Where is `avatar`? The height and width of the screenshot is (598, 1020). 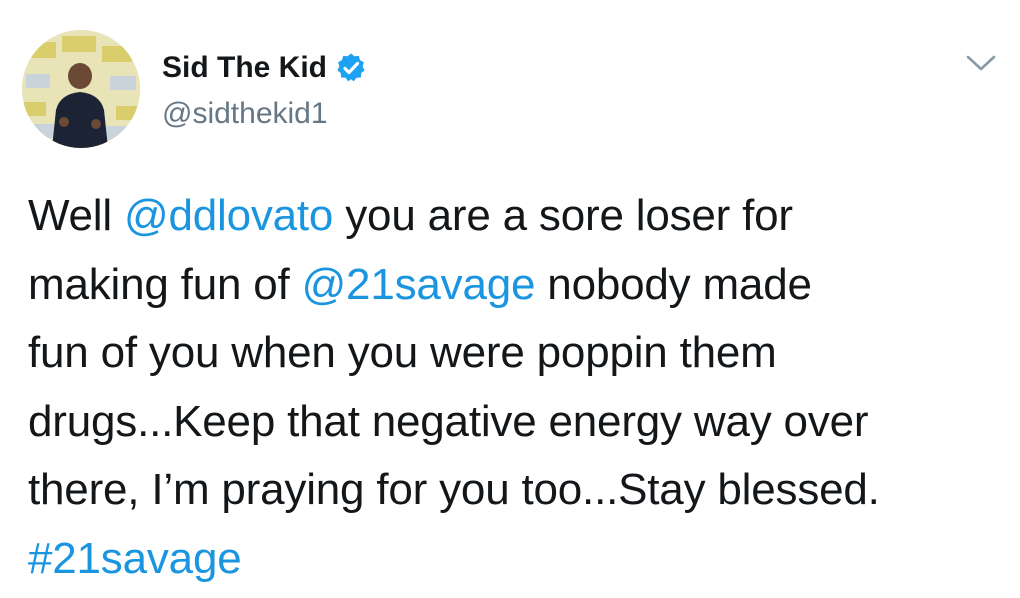 avatar is located at coordinates (81, 89).